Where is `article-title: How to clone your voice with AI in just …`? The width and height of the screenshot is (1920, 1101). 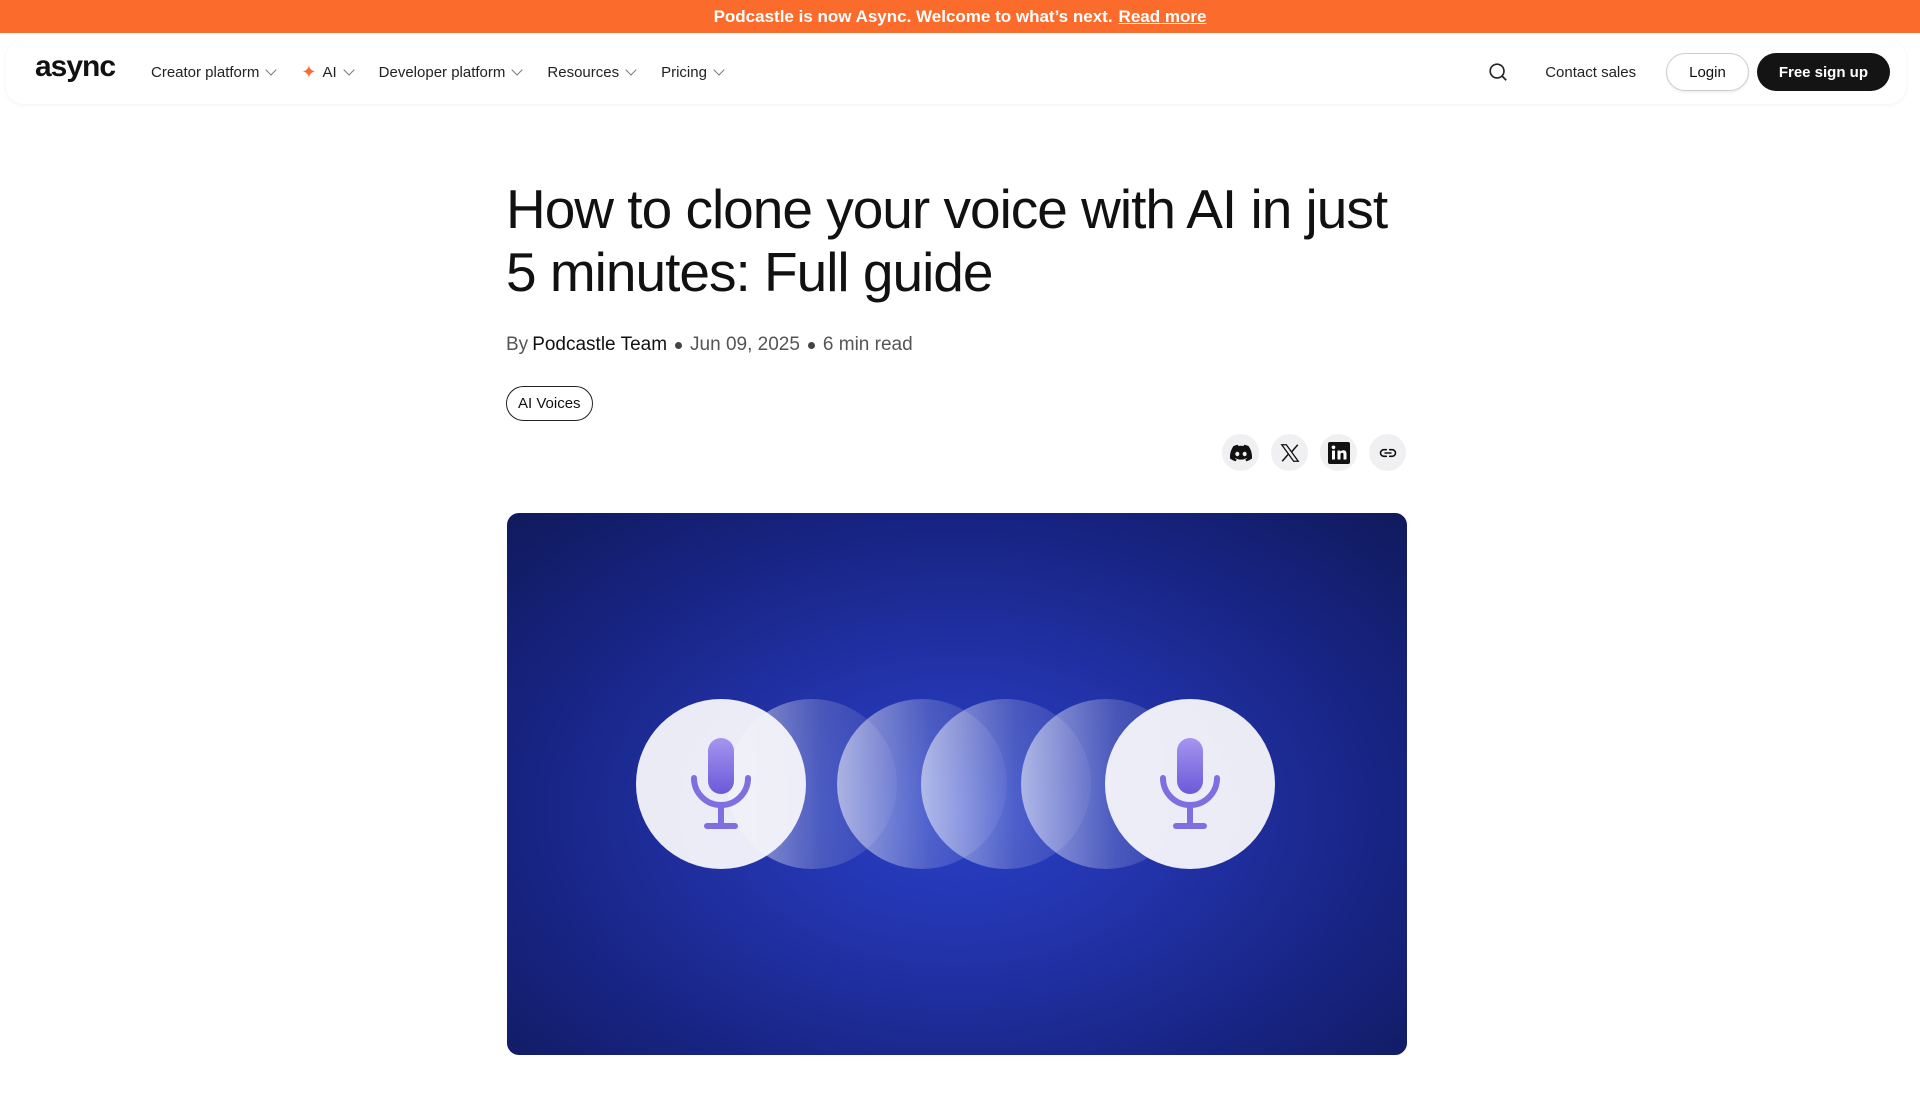 article-title: How to clone your voice with AI in just … is located at coordinates (947, 240).